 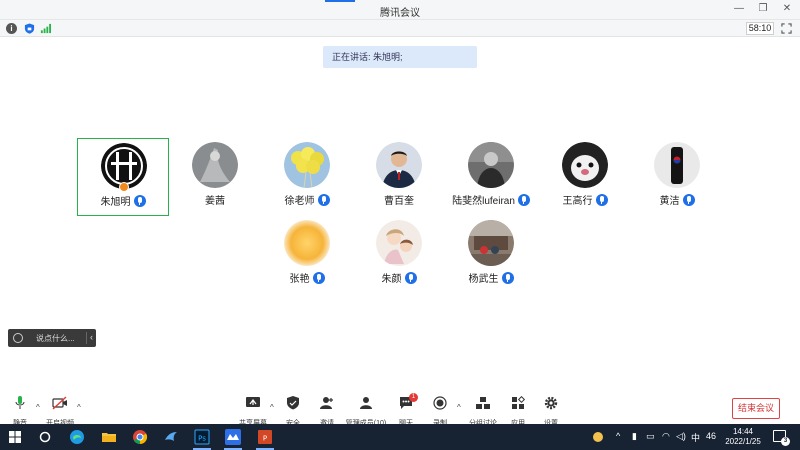 I want to click on info-icon: i, so click(x=11, y=28).